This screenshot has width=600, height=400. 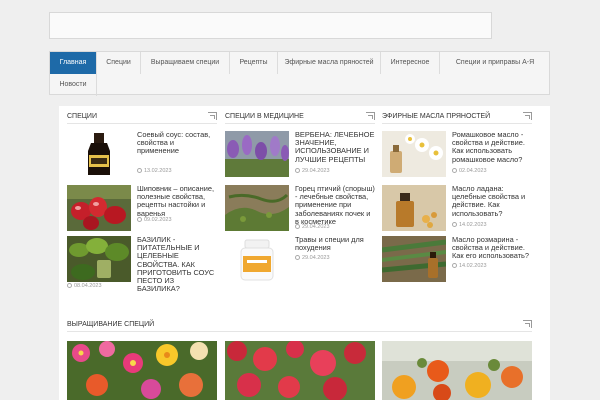 I want to click on frankincense-oil-thumbnail, so click(x=414, y=208).